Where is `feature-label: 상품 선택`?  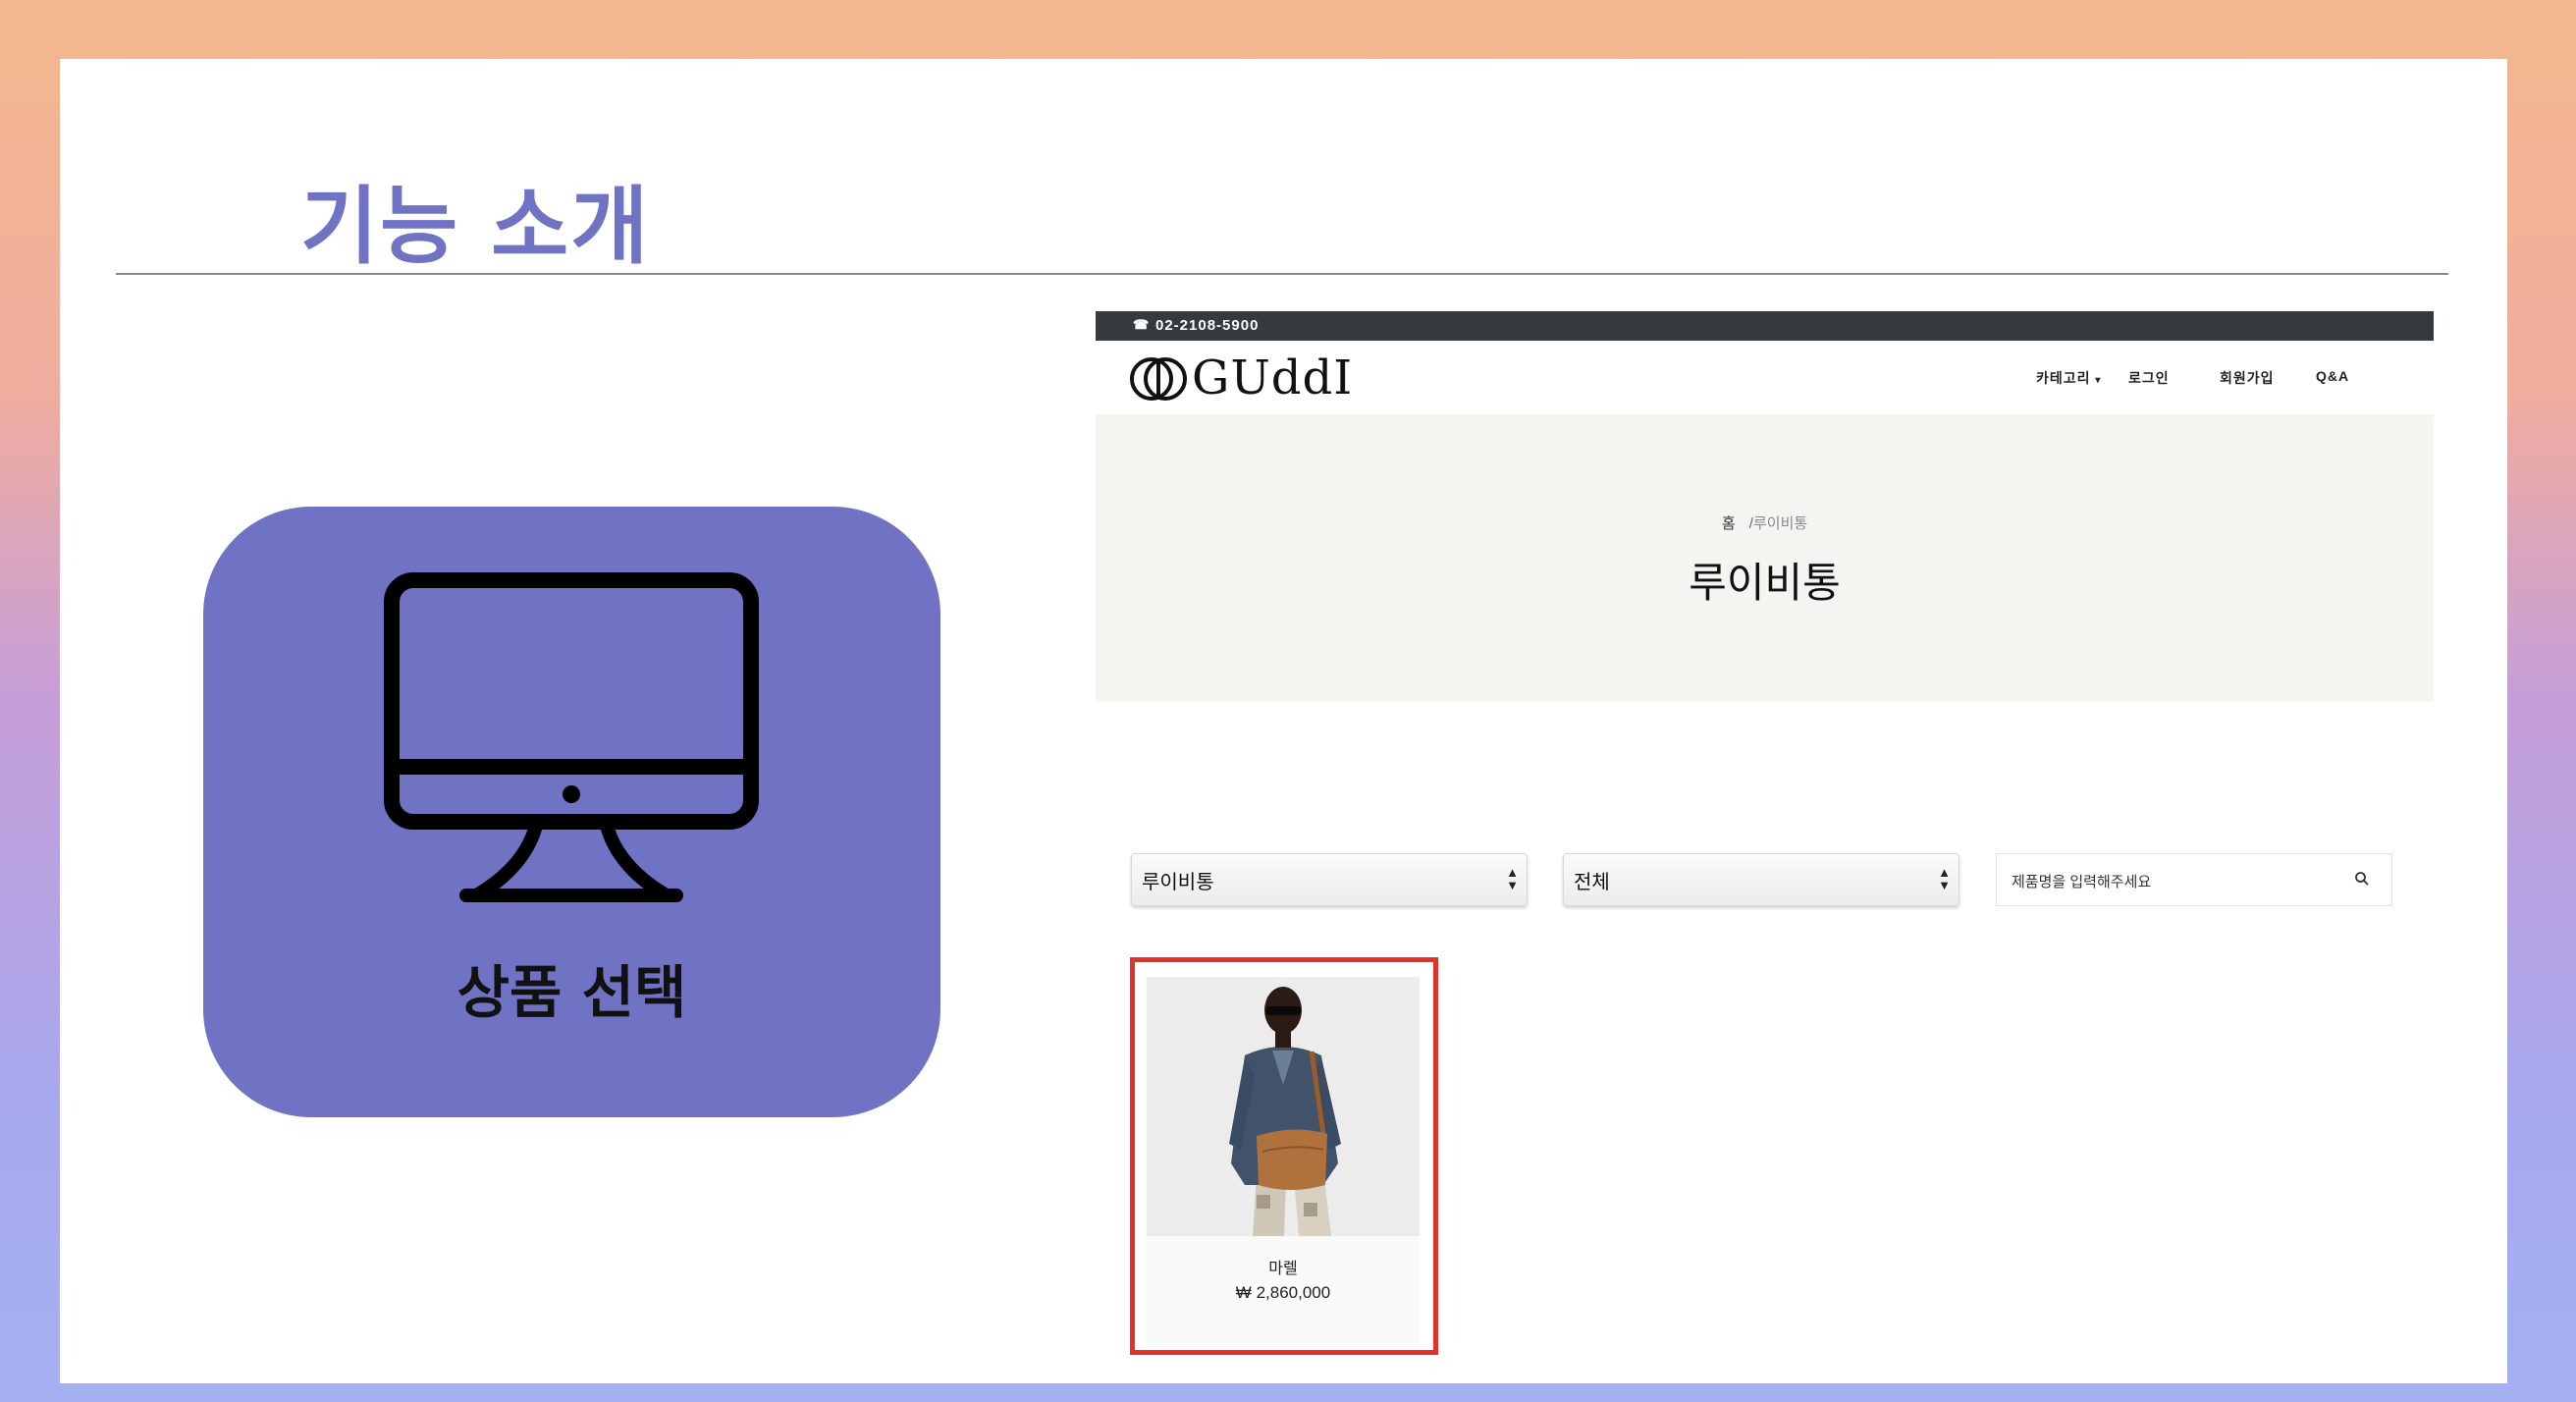 feature-label: 상품 선택 is located at coordinates (571, 992).